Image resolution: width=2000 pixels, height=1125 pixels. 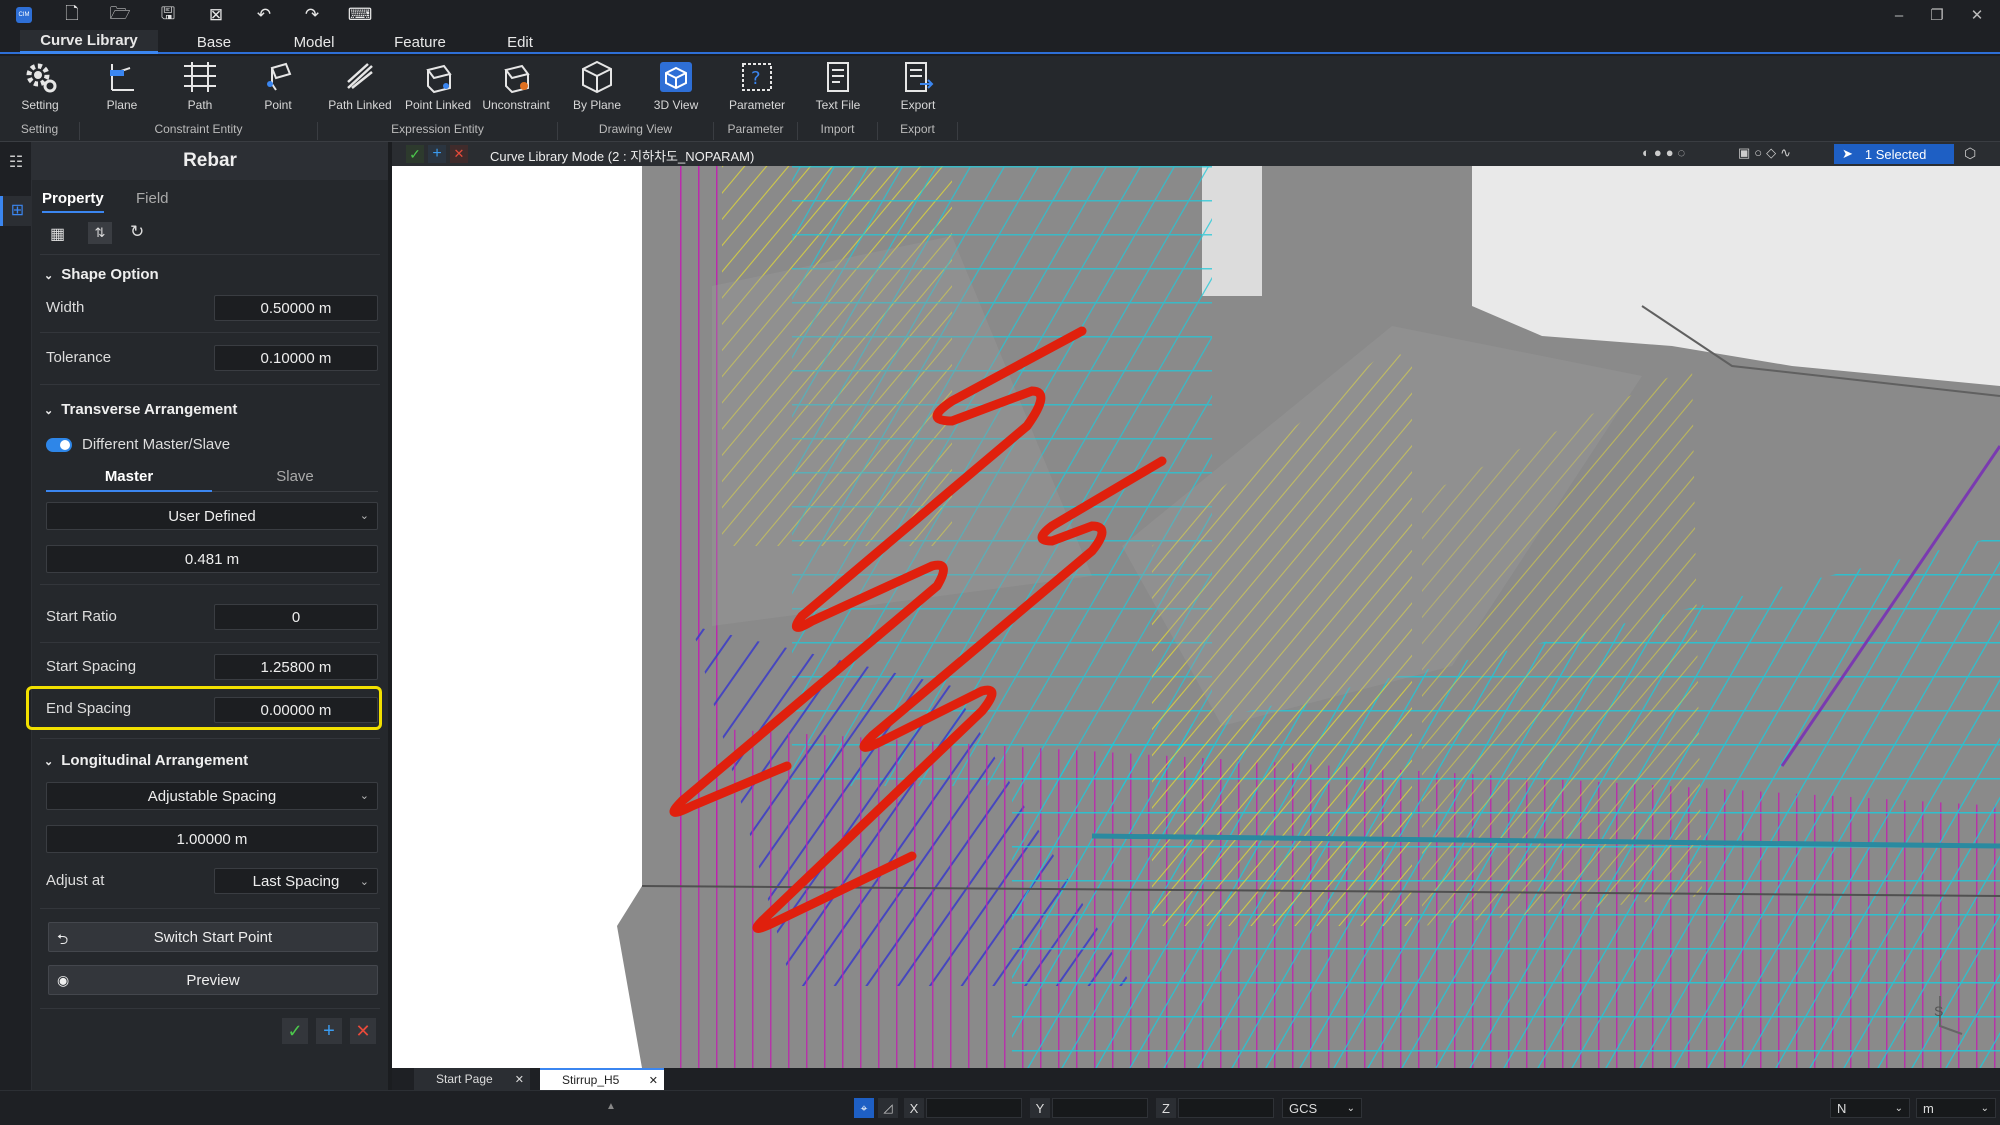 I want to click on restore-icon: ❐, so click(x=1937, y=15).